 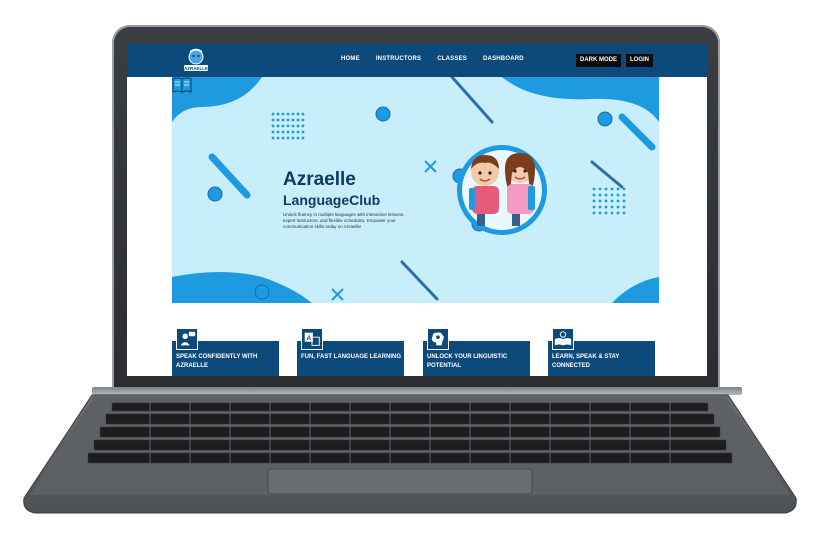 I want to click on feature-card-title: SPEAK CONFIDENTLY WITH AZRAELLE, so click(x=217, y=361).